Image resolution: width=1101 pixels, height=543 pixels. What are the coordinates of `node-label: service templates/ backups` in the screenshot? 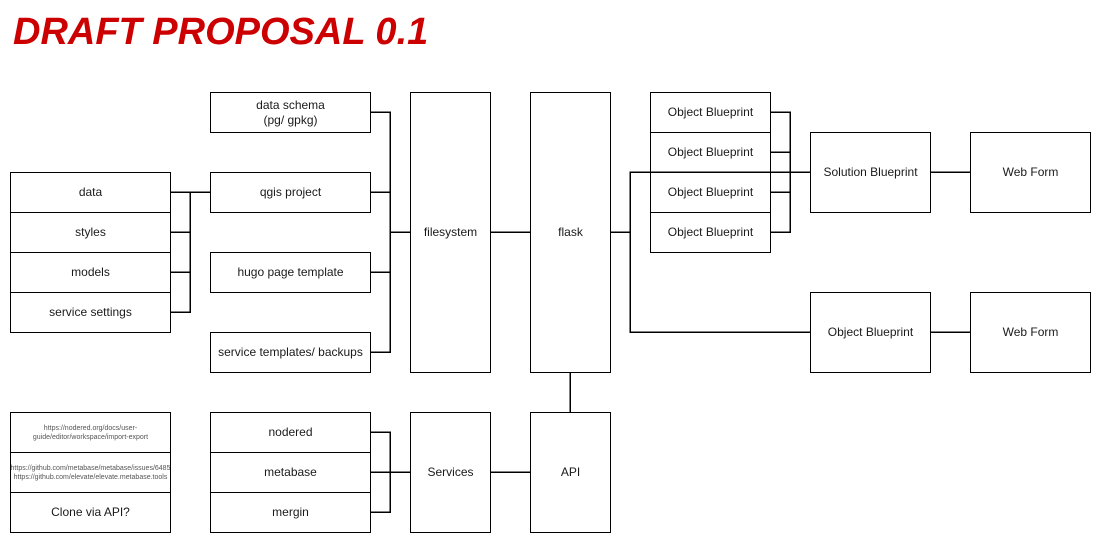 It's located at (290, 352).